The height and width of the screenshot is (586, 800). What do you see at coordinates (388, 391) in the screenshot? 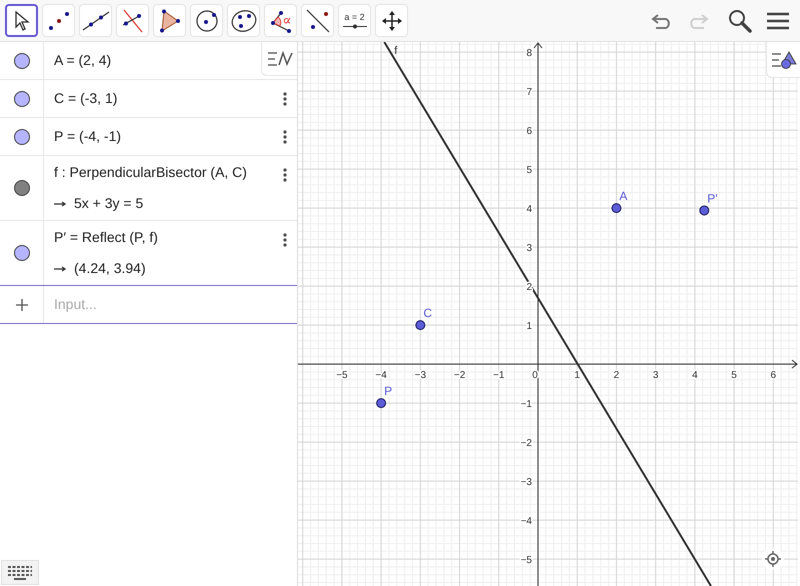
I see `point-label: P` at bounding box center [388, 391].